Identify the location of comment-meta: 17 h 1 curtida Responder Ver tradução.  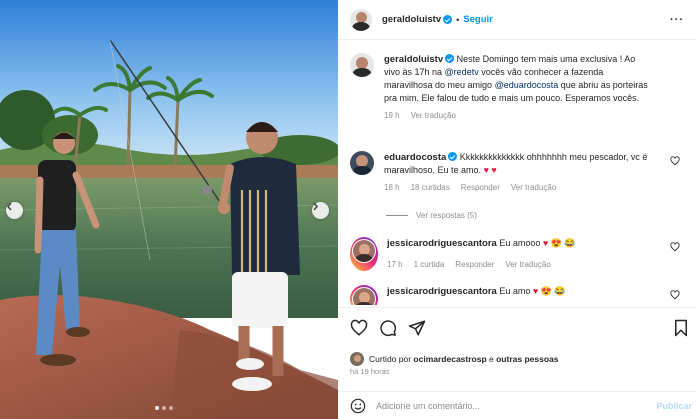
(521, 264).